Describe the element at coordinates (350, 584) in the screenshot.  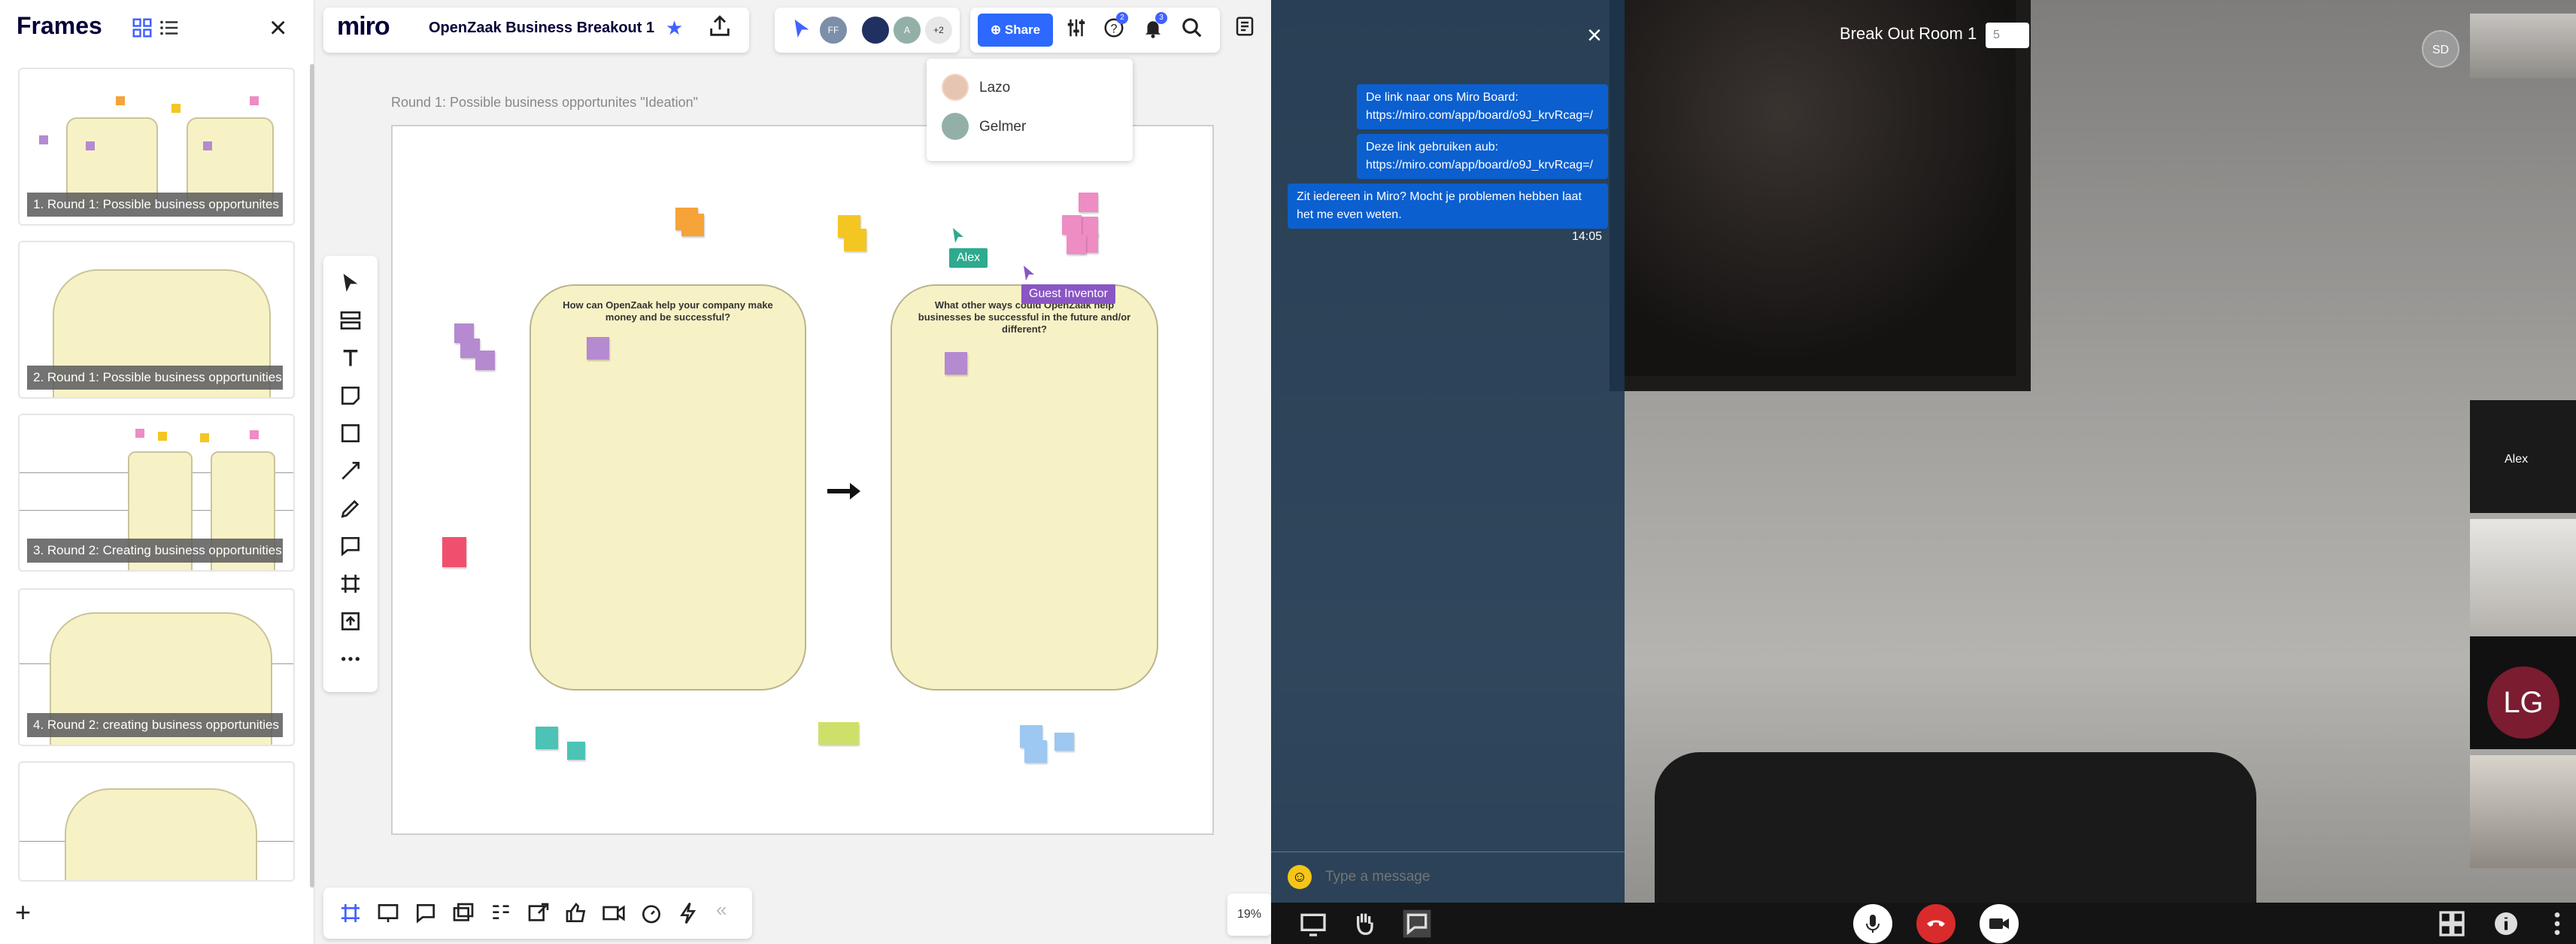
I see `frame-icon` at that location.